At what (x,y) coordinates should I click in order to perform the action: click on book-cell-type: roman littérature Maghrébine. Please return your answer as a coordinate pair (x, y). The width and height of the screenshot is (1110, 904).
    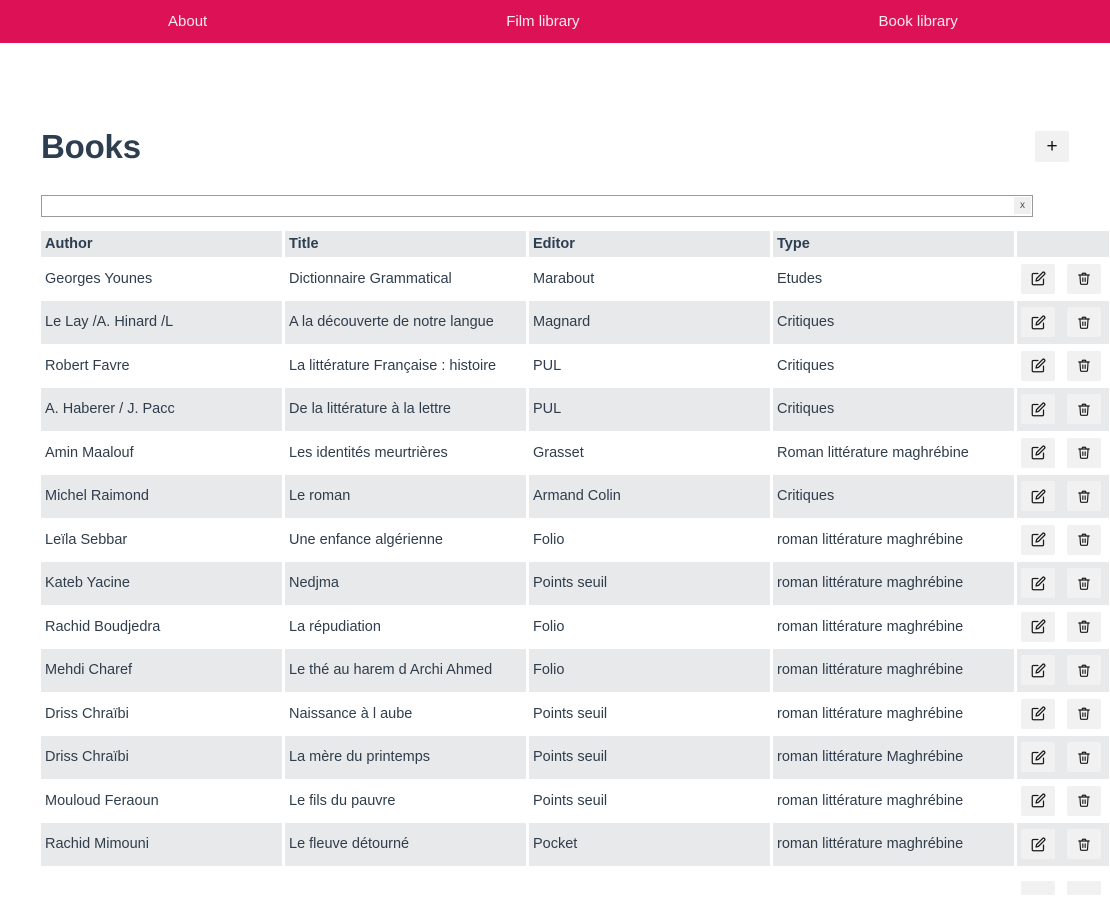
    Looking at the image, I should click on (895, 757).